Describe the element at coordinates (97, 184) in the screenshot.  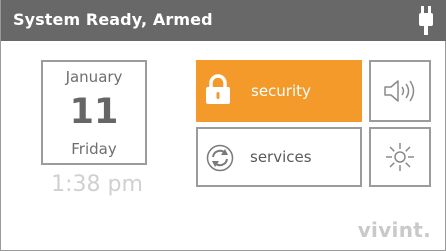
I see `clock-time: 1:38 pm` at that location.